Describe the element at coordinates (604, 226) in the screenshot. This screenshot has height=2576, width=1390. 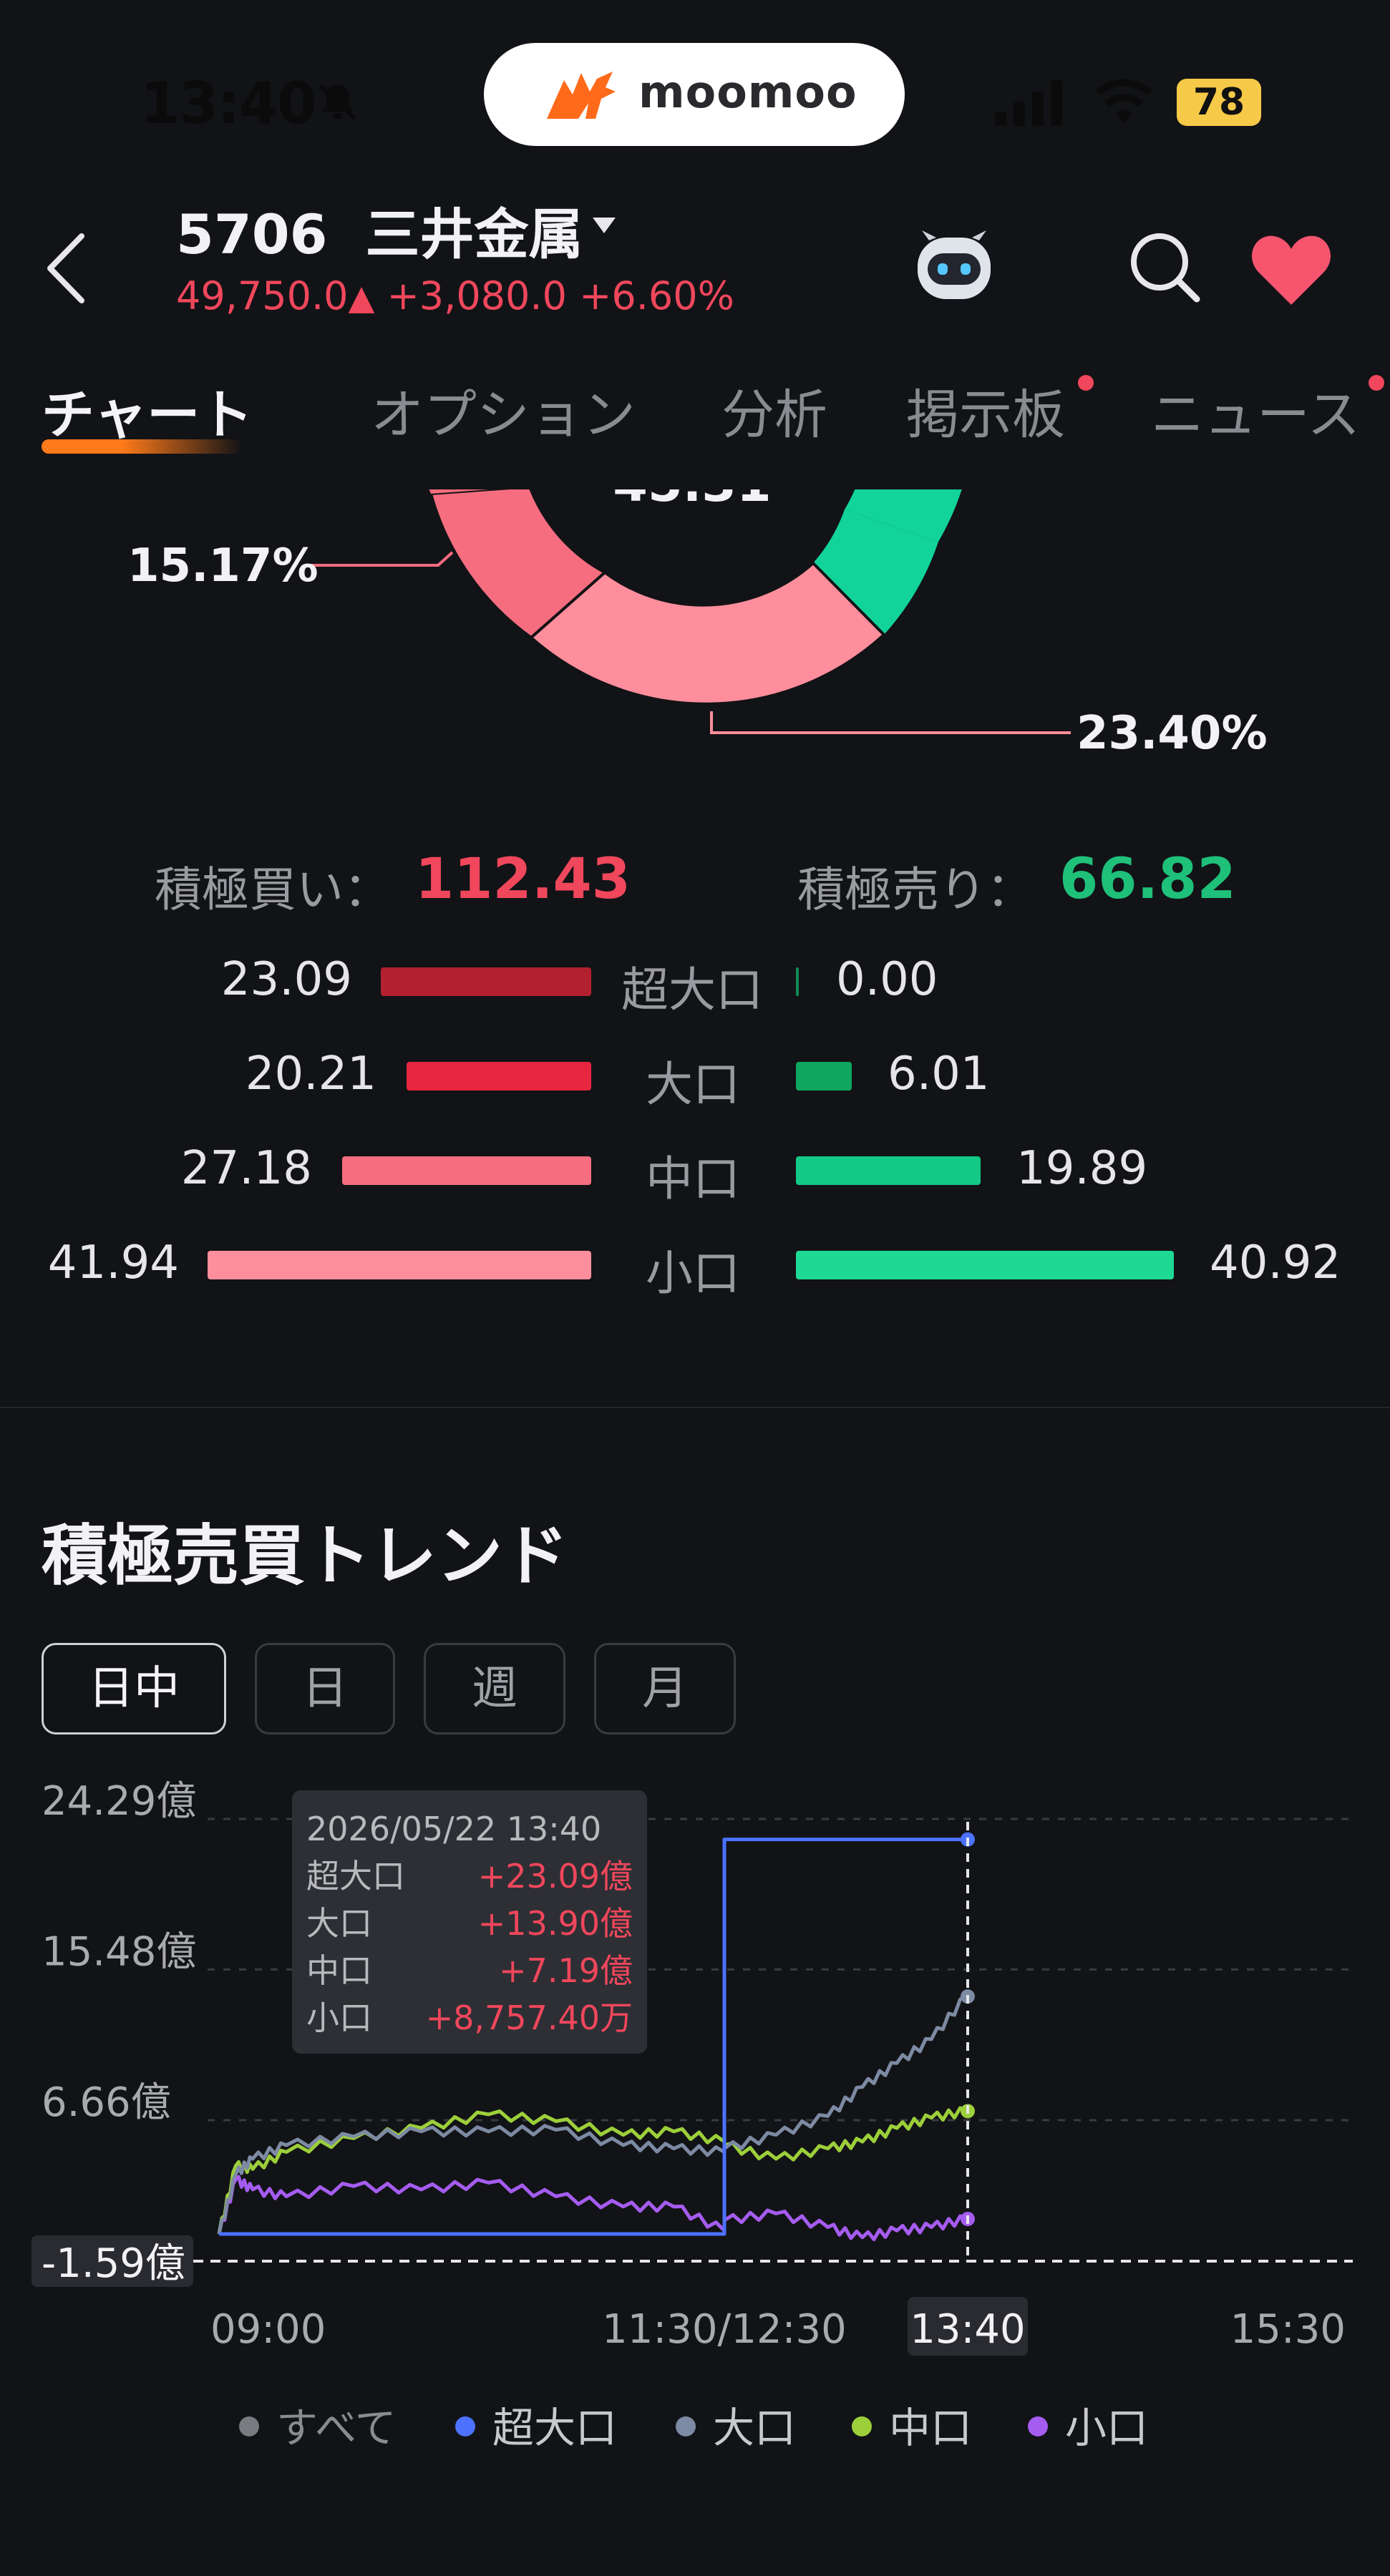
I see `caret-down-icon` at that location.